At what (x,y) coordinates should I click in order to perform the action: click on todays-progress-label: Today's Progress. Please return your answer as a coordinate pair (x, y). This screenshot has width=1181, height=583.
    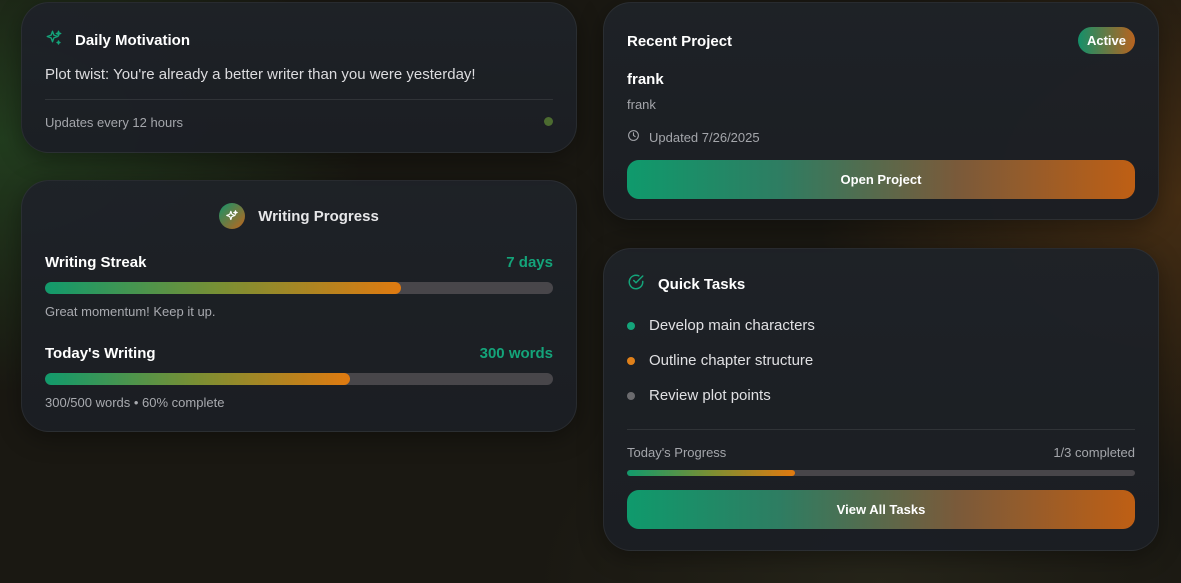
    Looking at the image, I should click on (677, 452).